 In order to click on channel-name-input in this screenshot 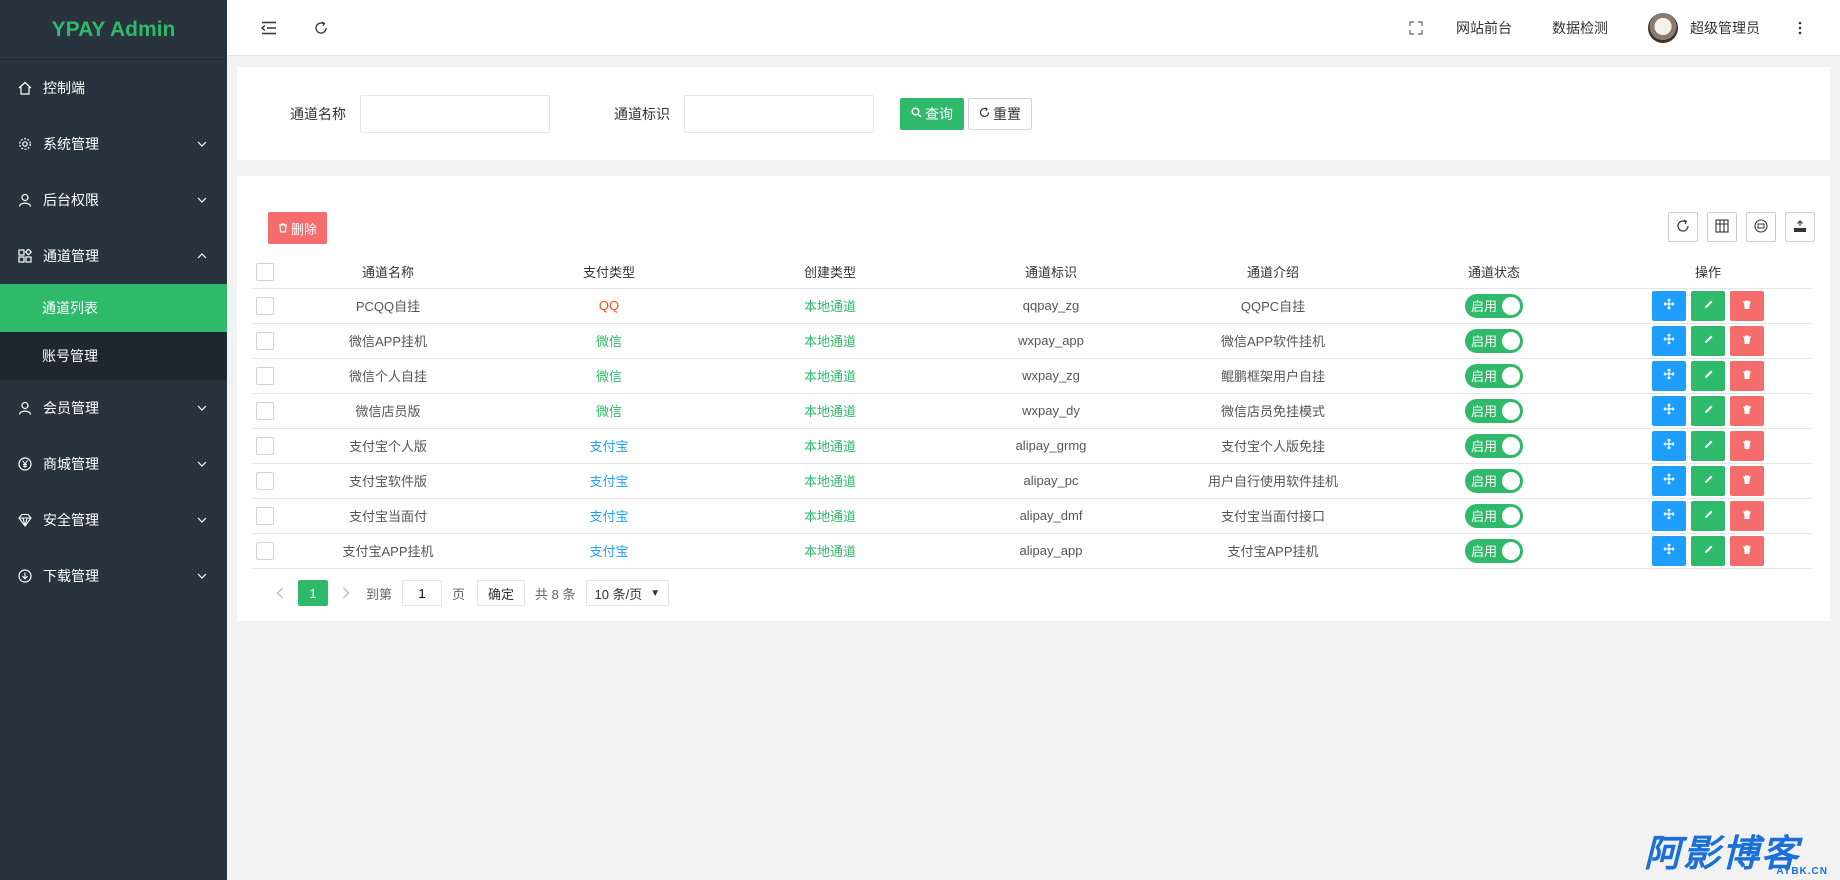, I will do `click(455, 113)`.